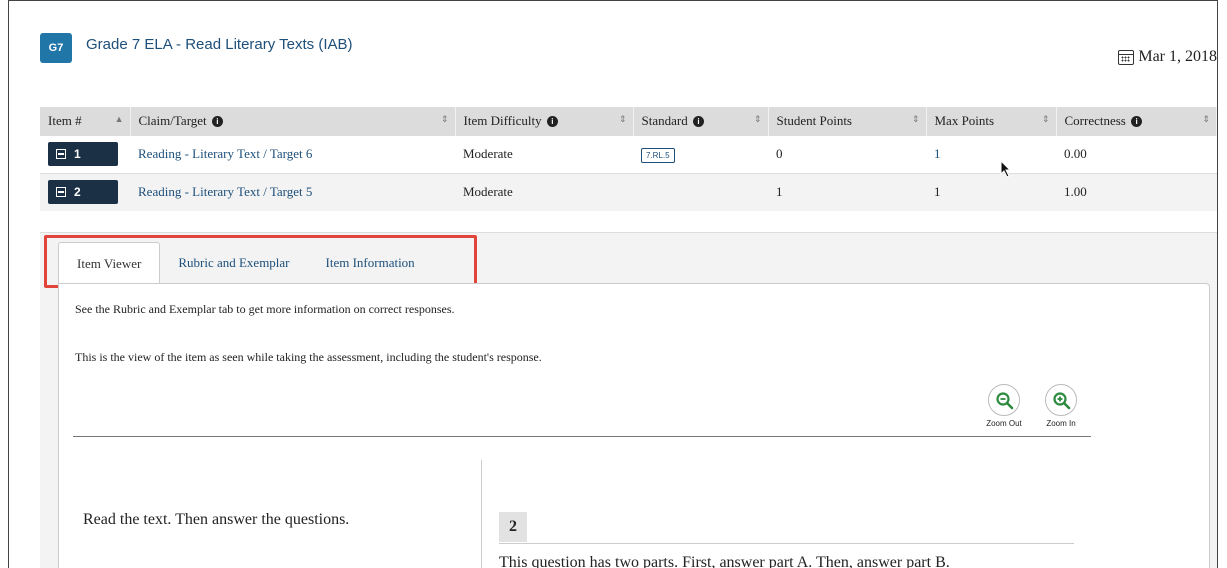 Image resolution: width=1227 pixels, height=568 pixels. Describe the element at coordinates (847, 191) in the screenshot. I see `student-points-cell: 1` at that location.